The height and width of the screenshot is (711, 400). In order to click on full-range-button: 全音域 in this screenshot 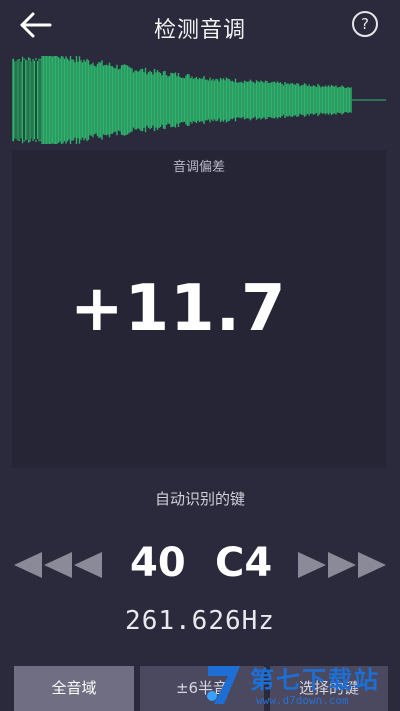, I will do `click(74, 688)`.